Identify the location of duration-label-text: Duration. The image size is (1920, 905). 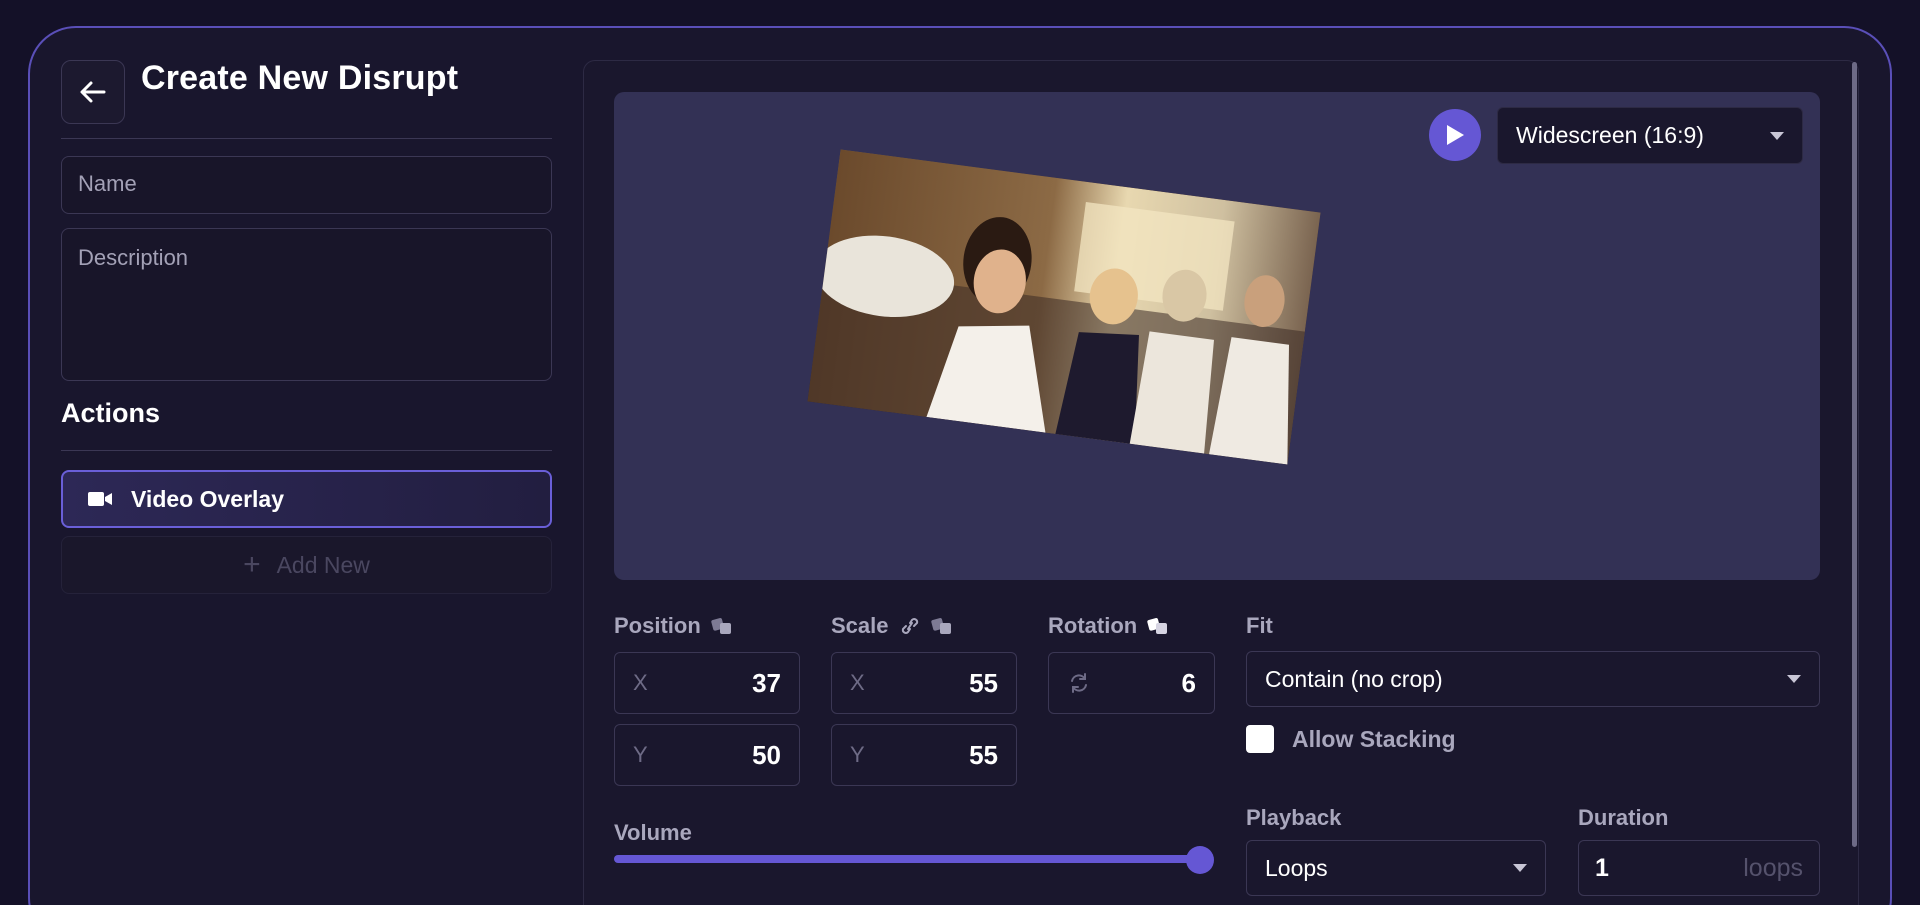
(1623, 817).